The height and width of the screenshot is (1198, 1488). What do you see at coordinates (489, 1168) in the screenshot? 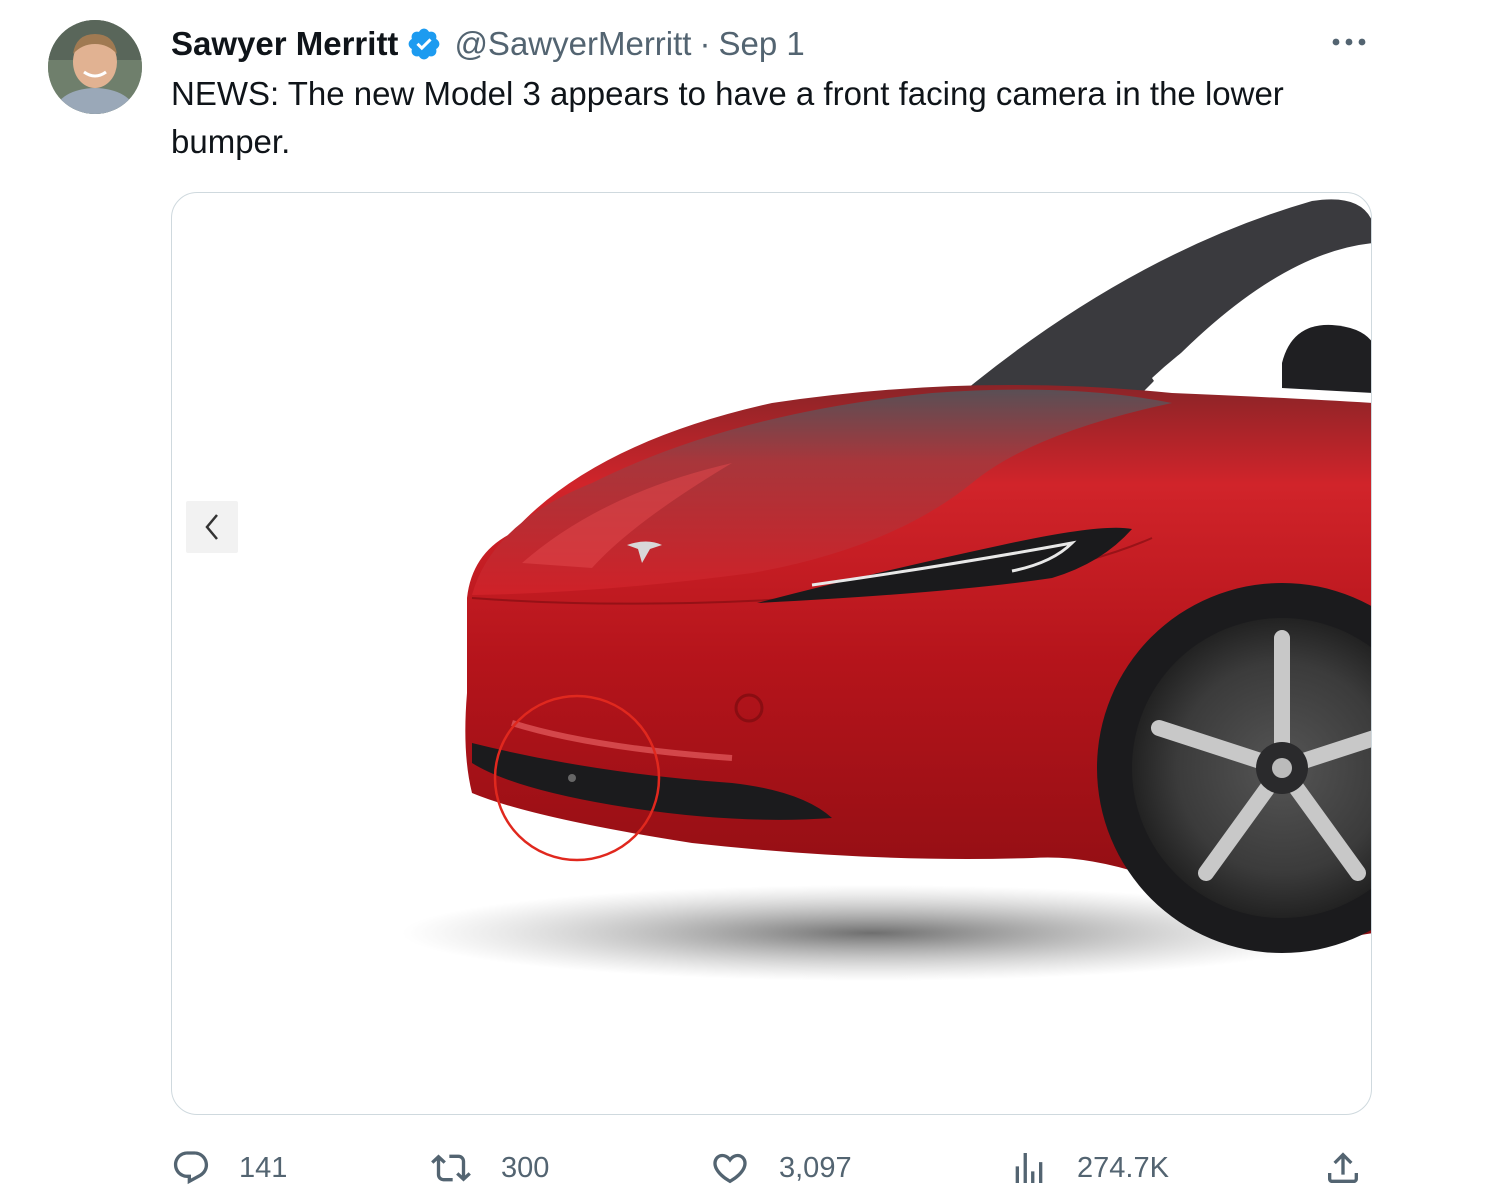
I see `retweet-button: 300` at bounding box center [489, 1168].